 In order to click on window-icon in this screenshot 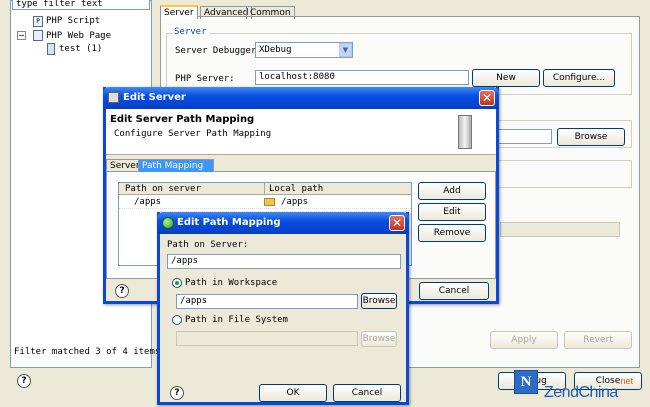, I will do `click(113, 97)`.